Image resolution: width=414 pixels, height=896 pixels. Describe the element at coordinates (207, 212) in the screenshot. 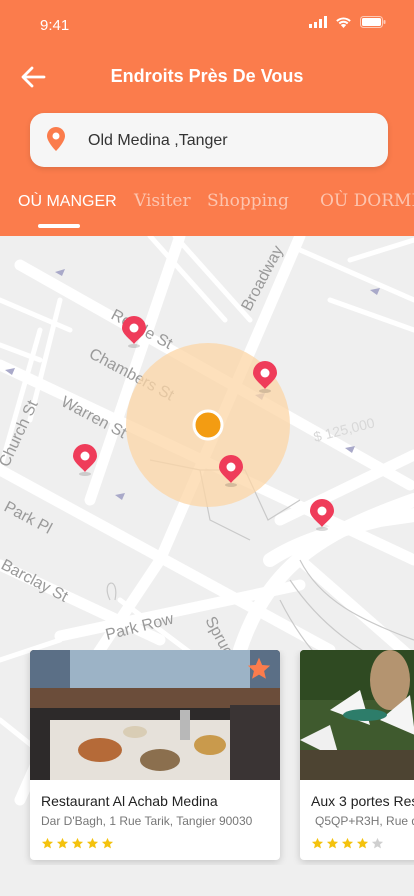

I see `category-tabs: OÙ MANGER Visiter Shopping OÙ DORMIR` at that location.